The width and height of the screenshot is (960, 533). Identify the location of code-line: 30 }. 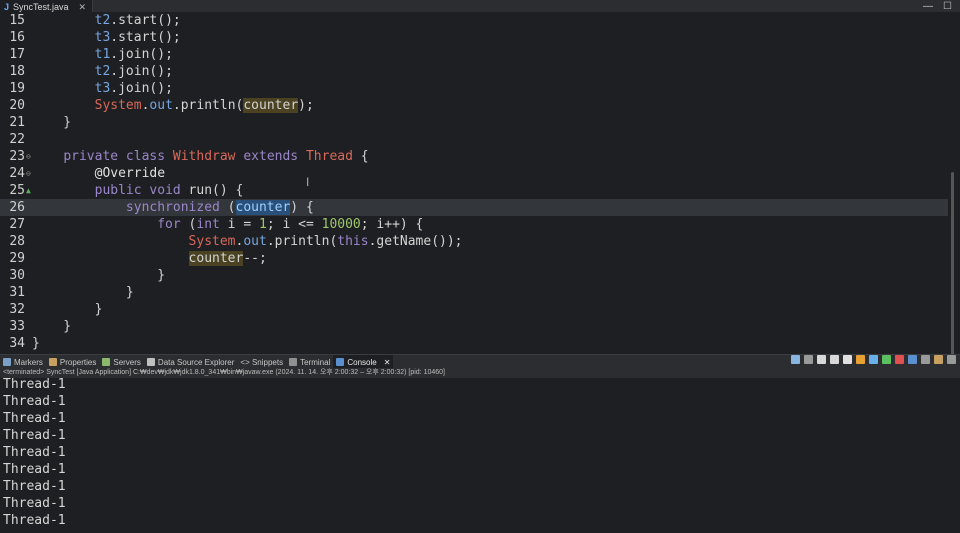
(474, 275).